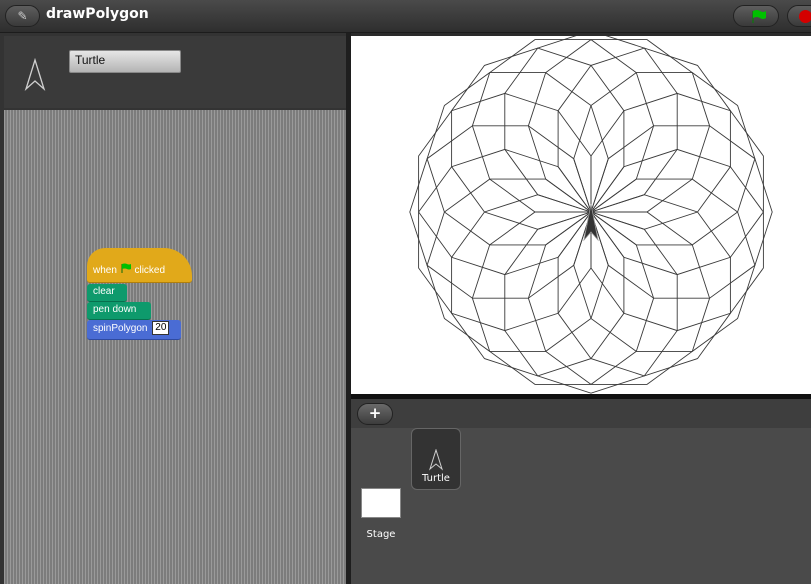  Describe the element at coordinates (105, 270) in the screenshot. I see `hat-prefix-label: when` at that location.